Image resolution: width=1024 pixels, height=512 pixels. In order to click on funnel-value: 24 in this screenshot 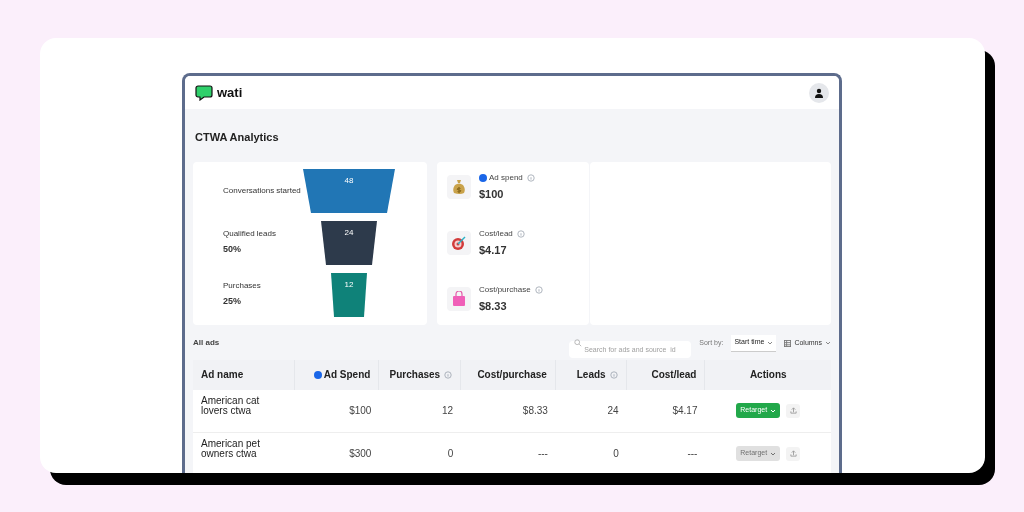, I will do `click(349, 233)`.